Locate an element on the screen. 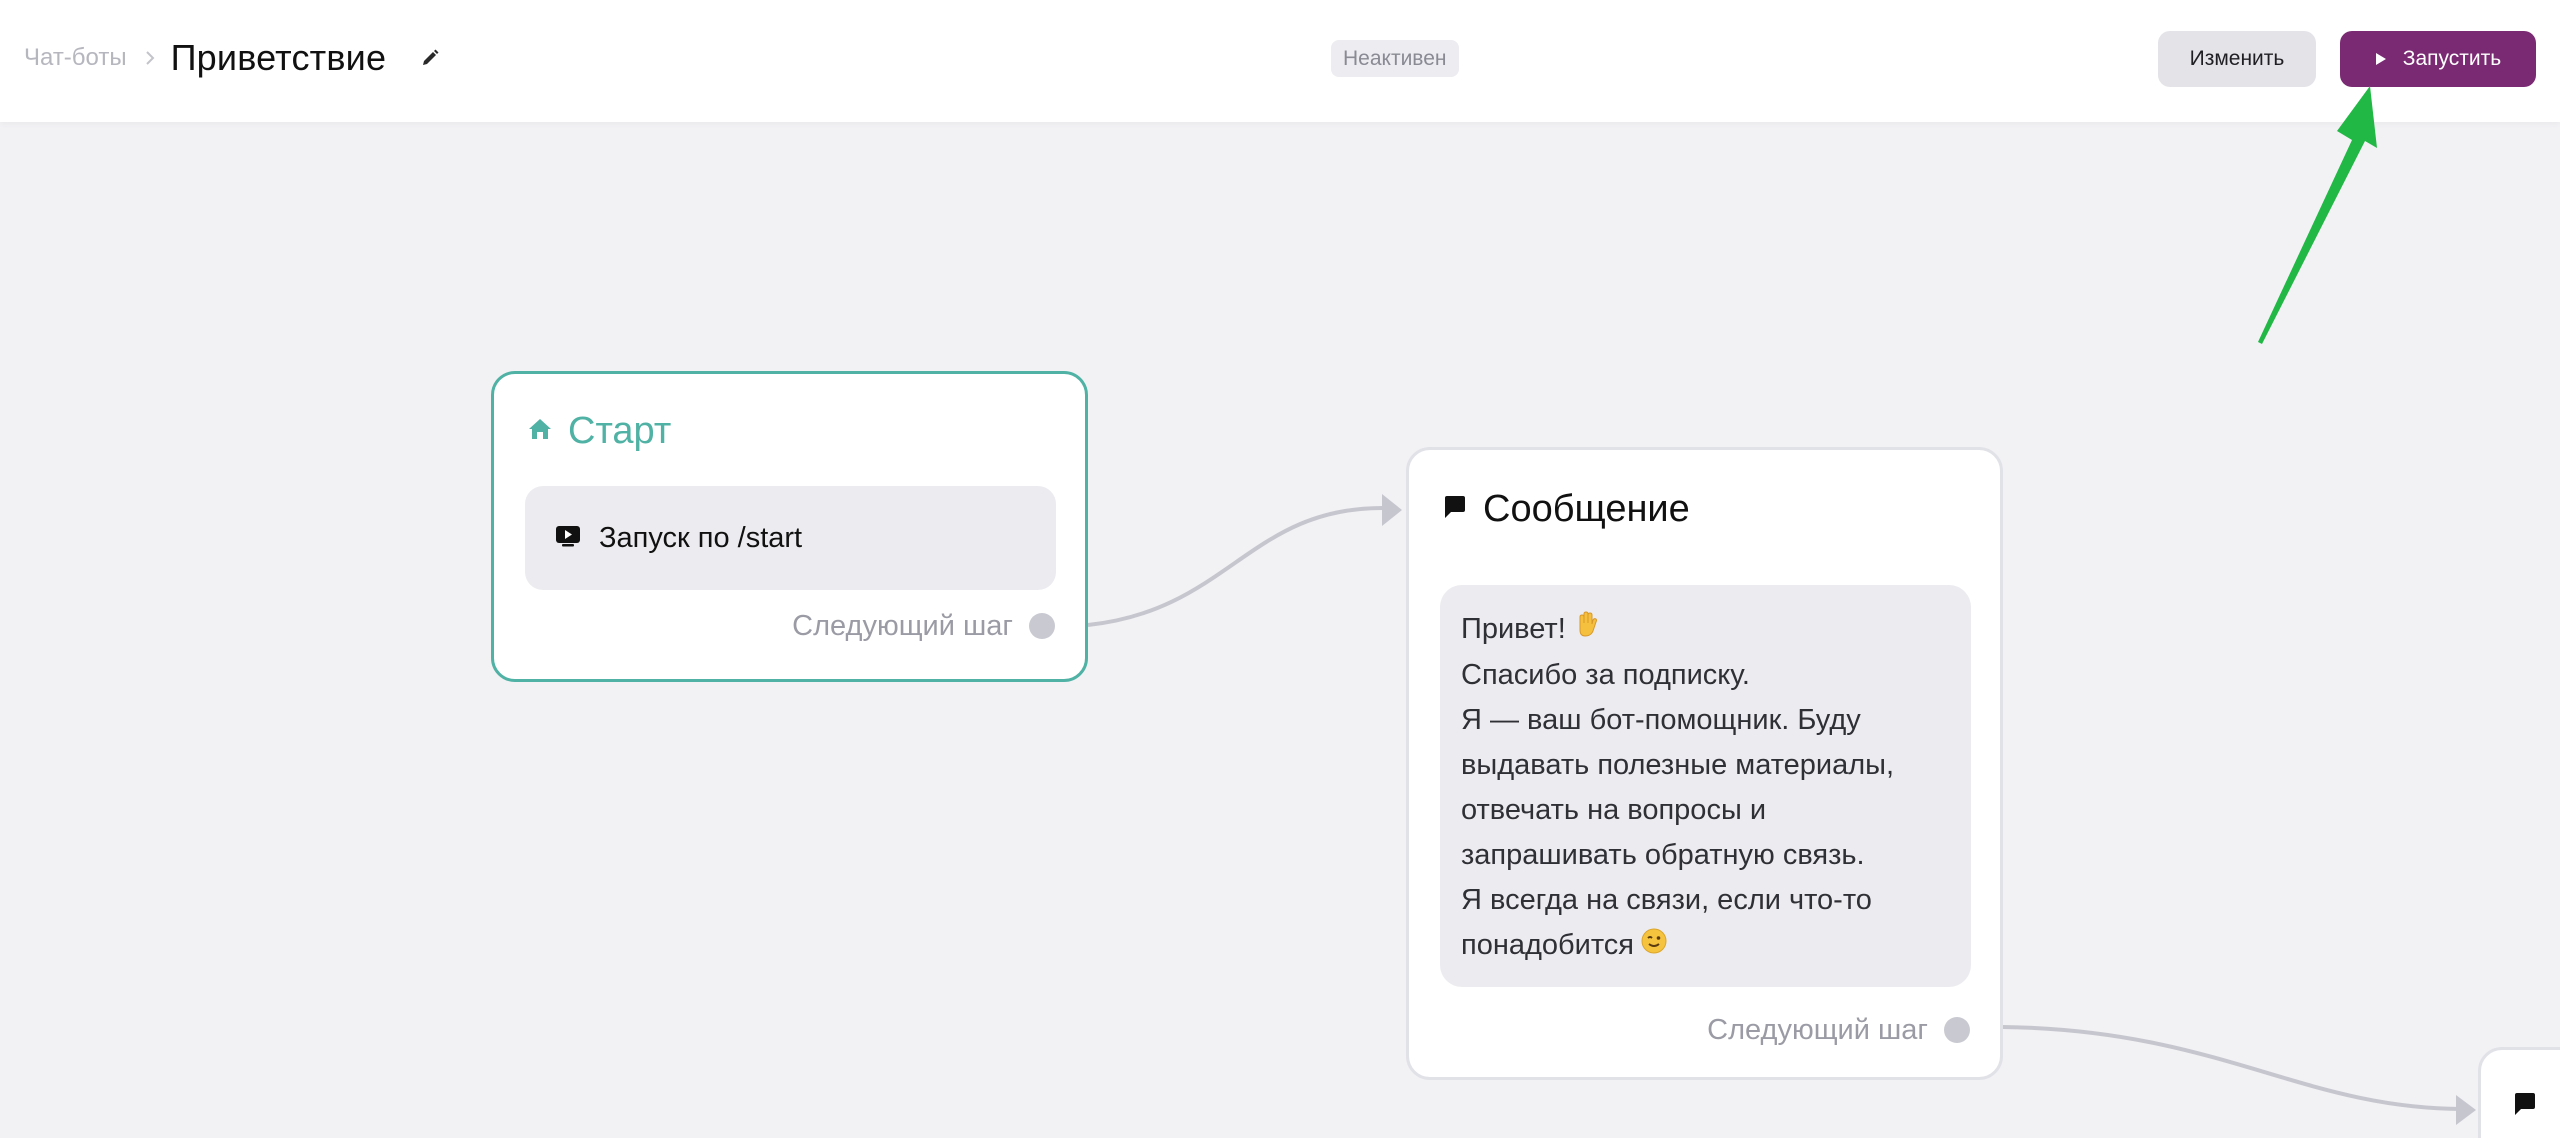  start-trigger-label: Запуск по /start is located at coordinates (701, 537).